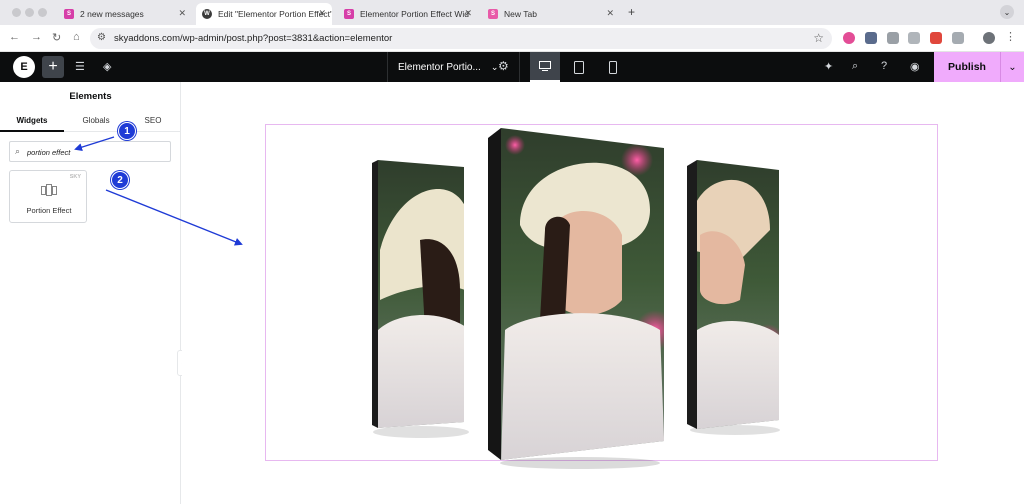  I want to click on tablet-icon, so click(579, 67).